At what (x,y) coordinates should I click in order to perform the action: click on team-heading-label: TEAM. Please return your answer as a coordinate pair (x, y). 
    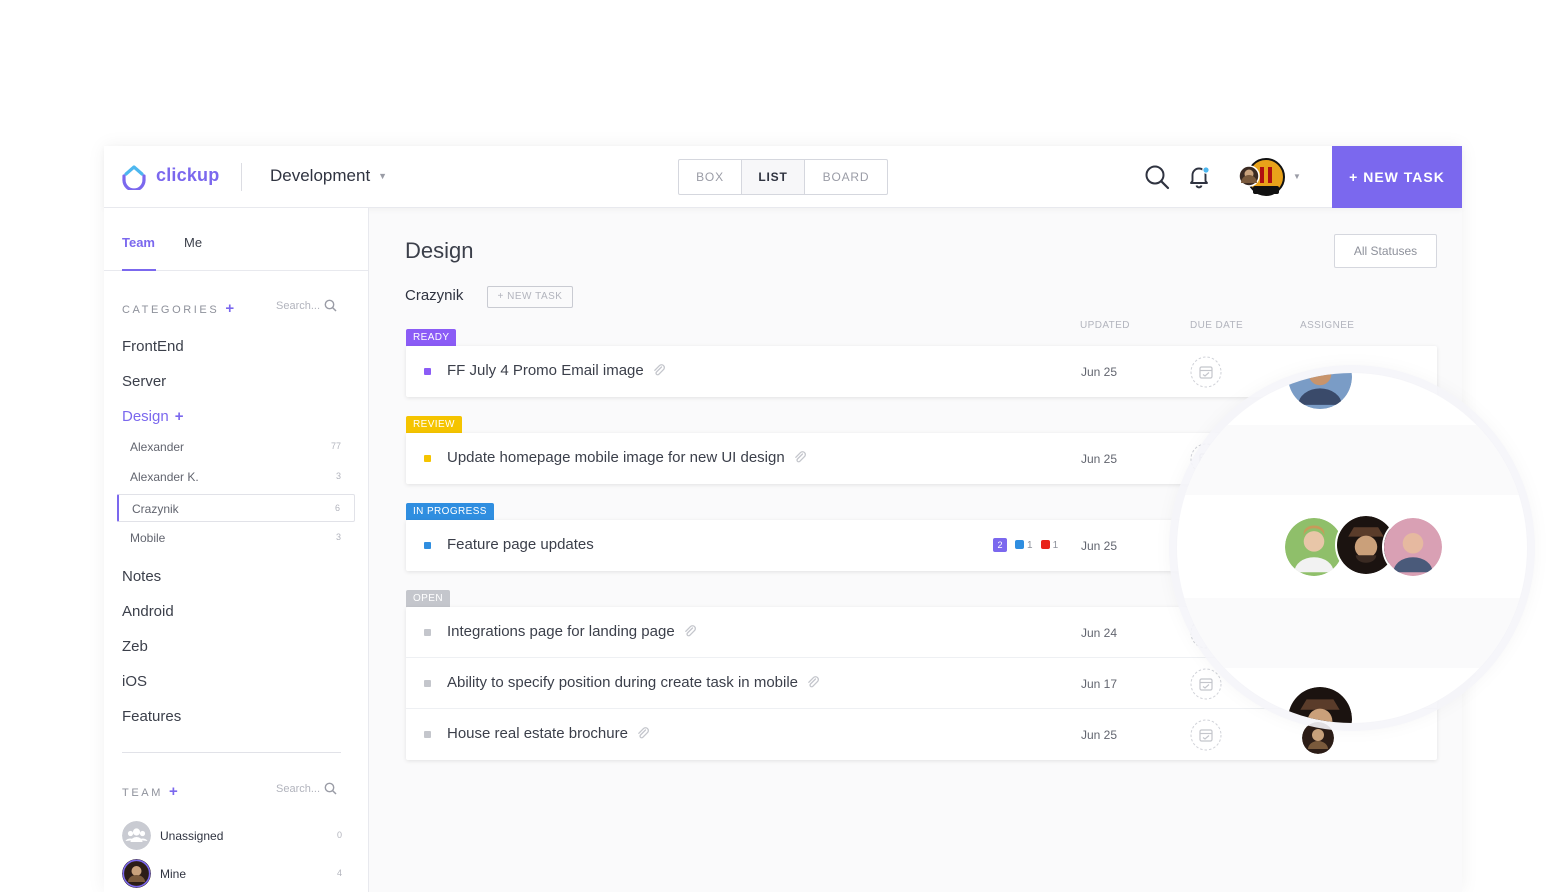
    Looking at the image, I should click on (142, 793).